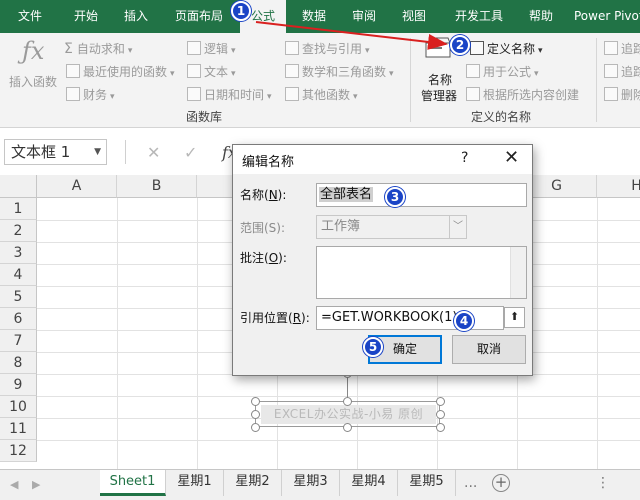 This screenshot has width=640, height=500. I want to click on annotation-arrow, so click(351, 35).